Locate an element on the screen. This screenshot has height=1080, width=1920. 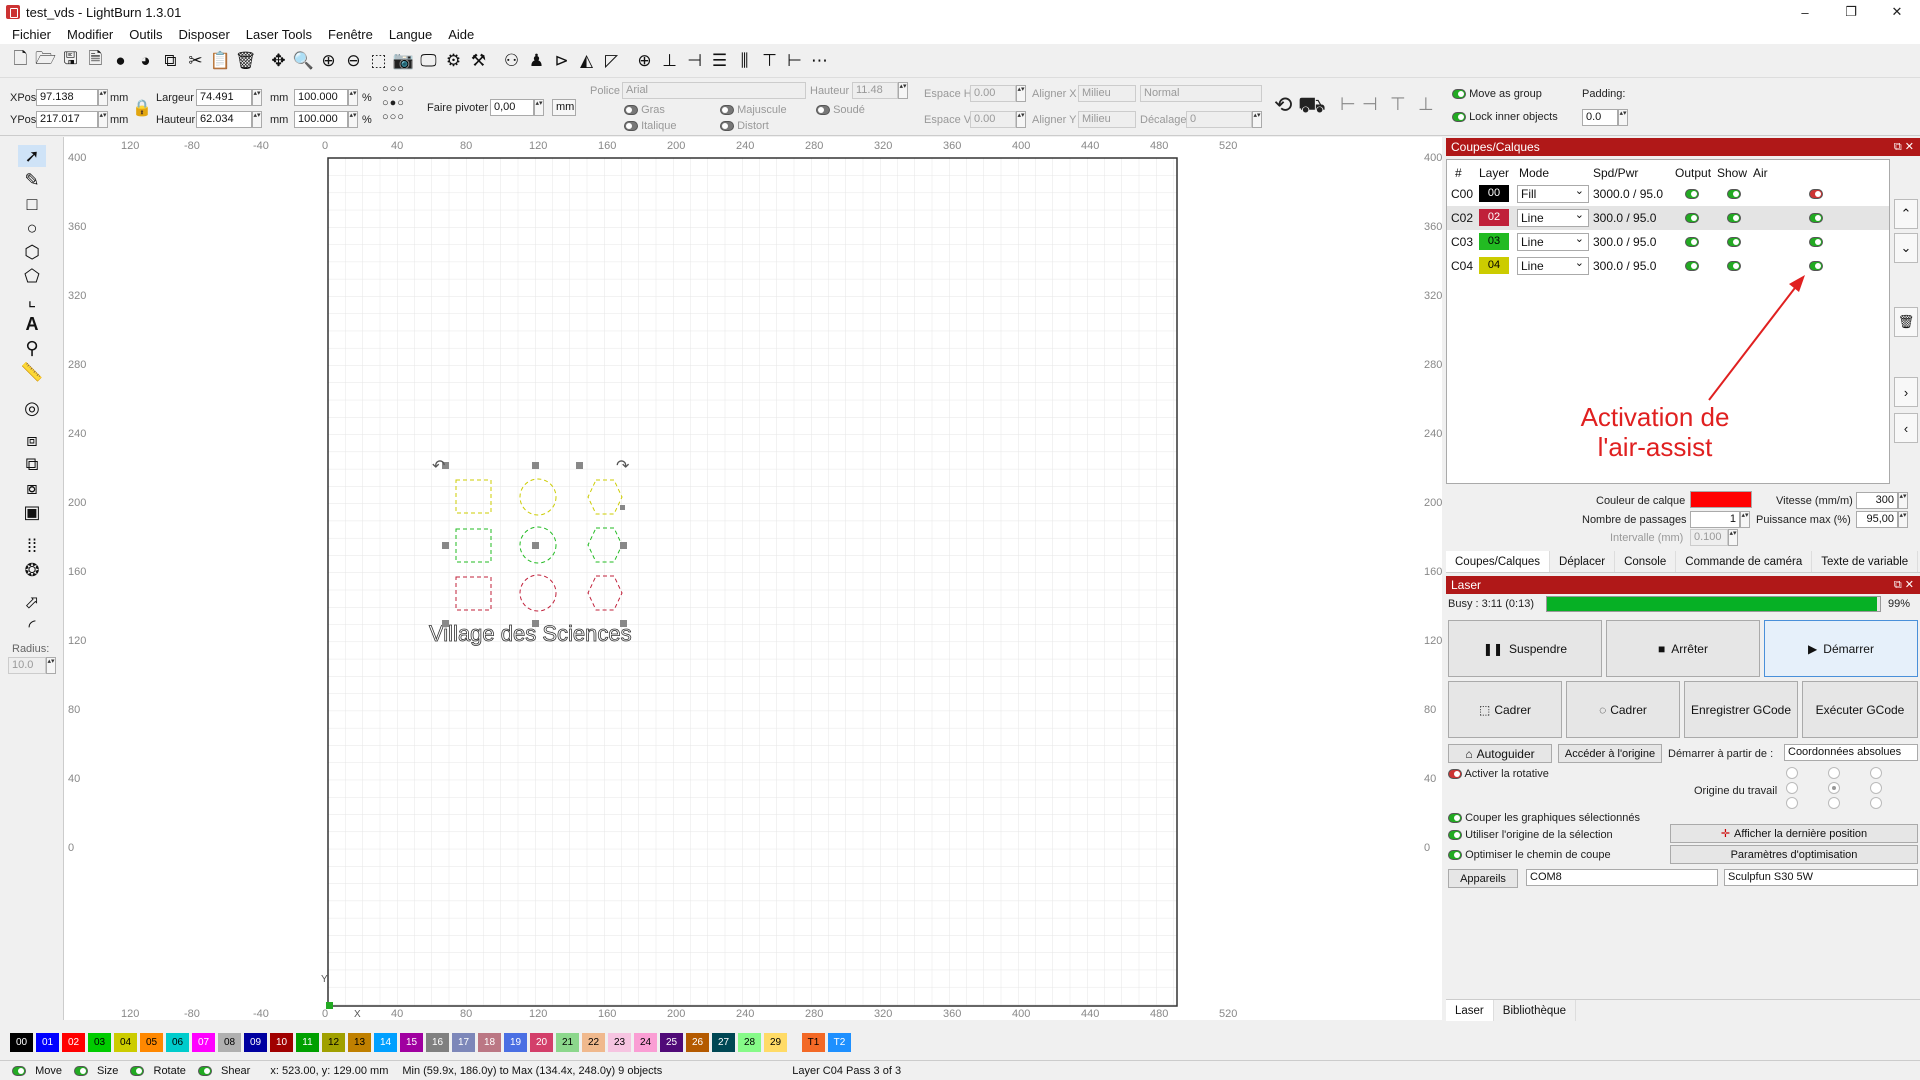
draw-lines-icon: ✎ is located at coordinates (32, 180).